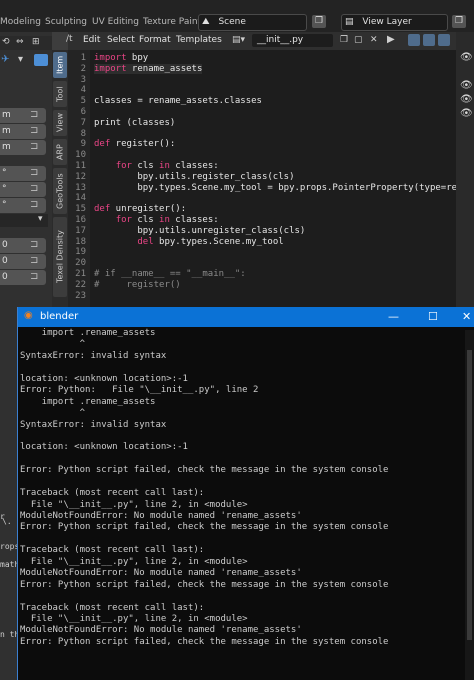 The width and height of the screenshot is (474, 680). Describe the element at coordinates (135, 144) in the screenshot. I see `code-line: def register():` at that location.